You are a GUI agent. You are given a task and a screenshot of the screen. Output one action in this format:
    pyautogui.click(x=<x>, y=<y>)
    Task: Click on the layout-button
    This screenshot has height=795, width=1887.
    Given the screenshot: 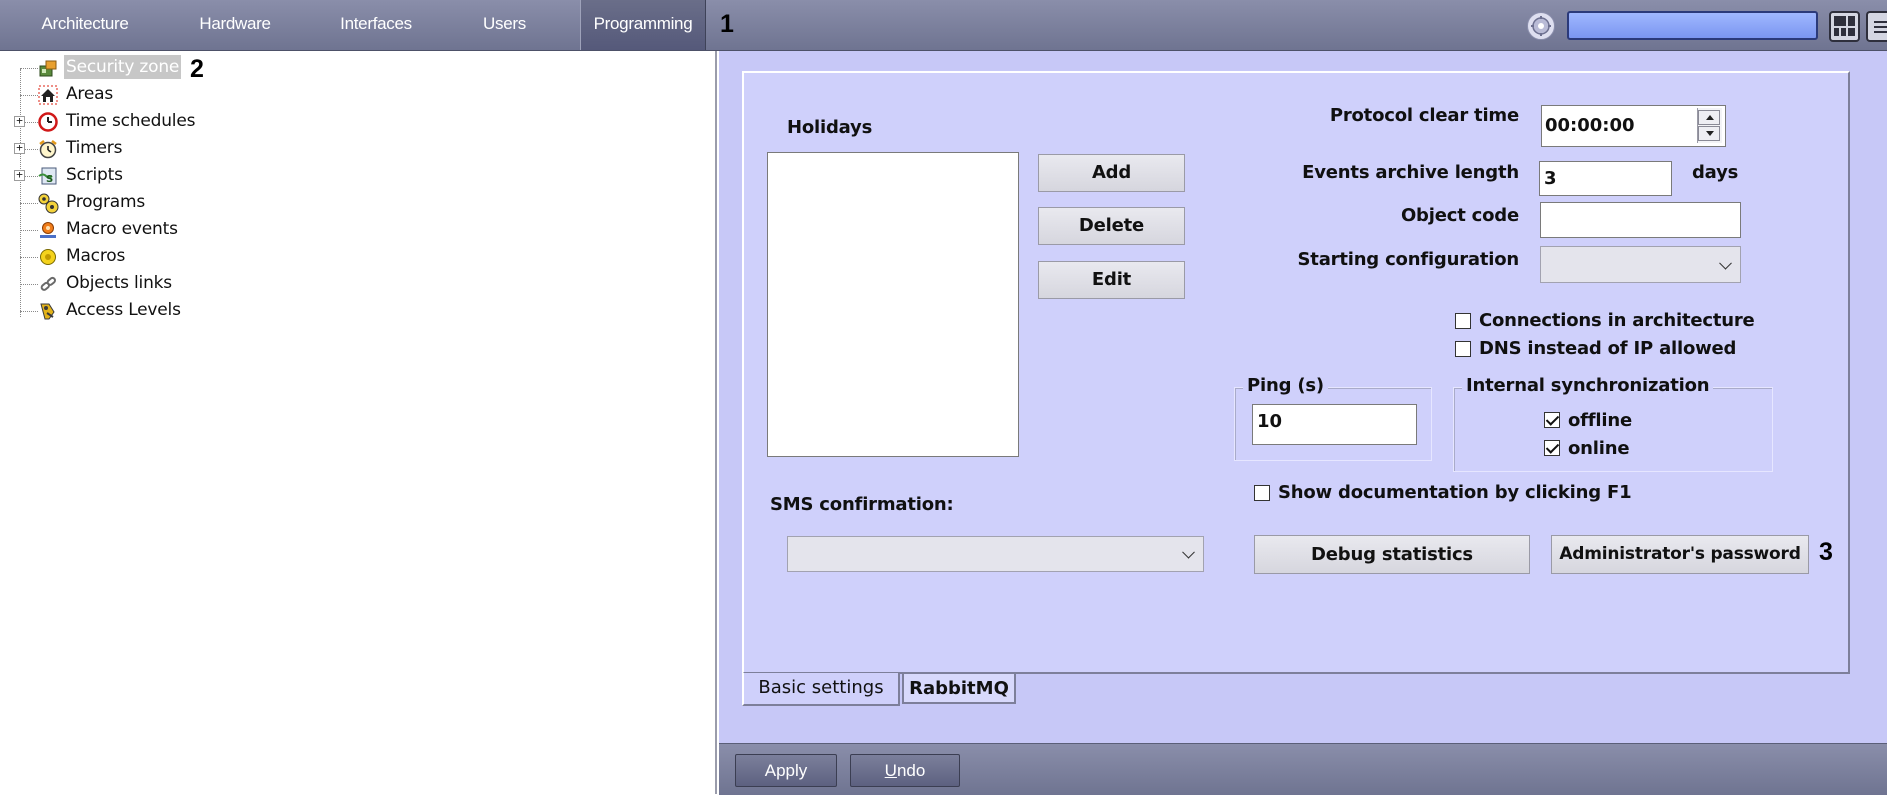 What is the action you would take?
    pyautogui.click(x=1844, y=26)
    